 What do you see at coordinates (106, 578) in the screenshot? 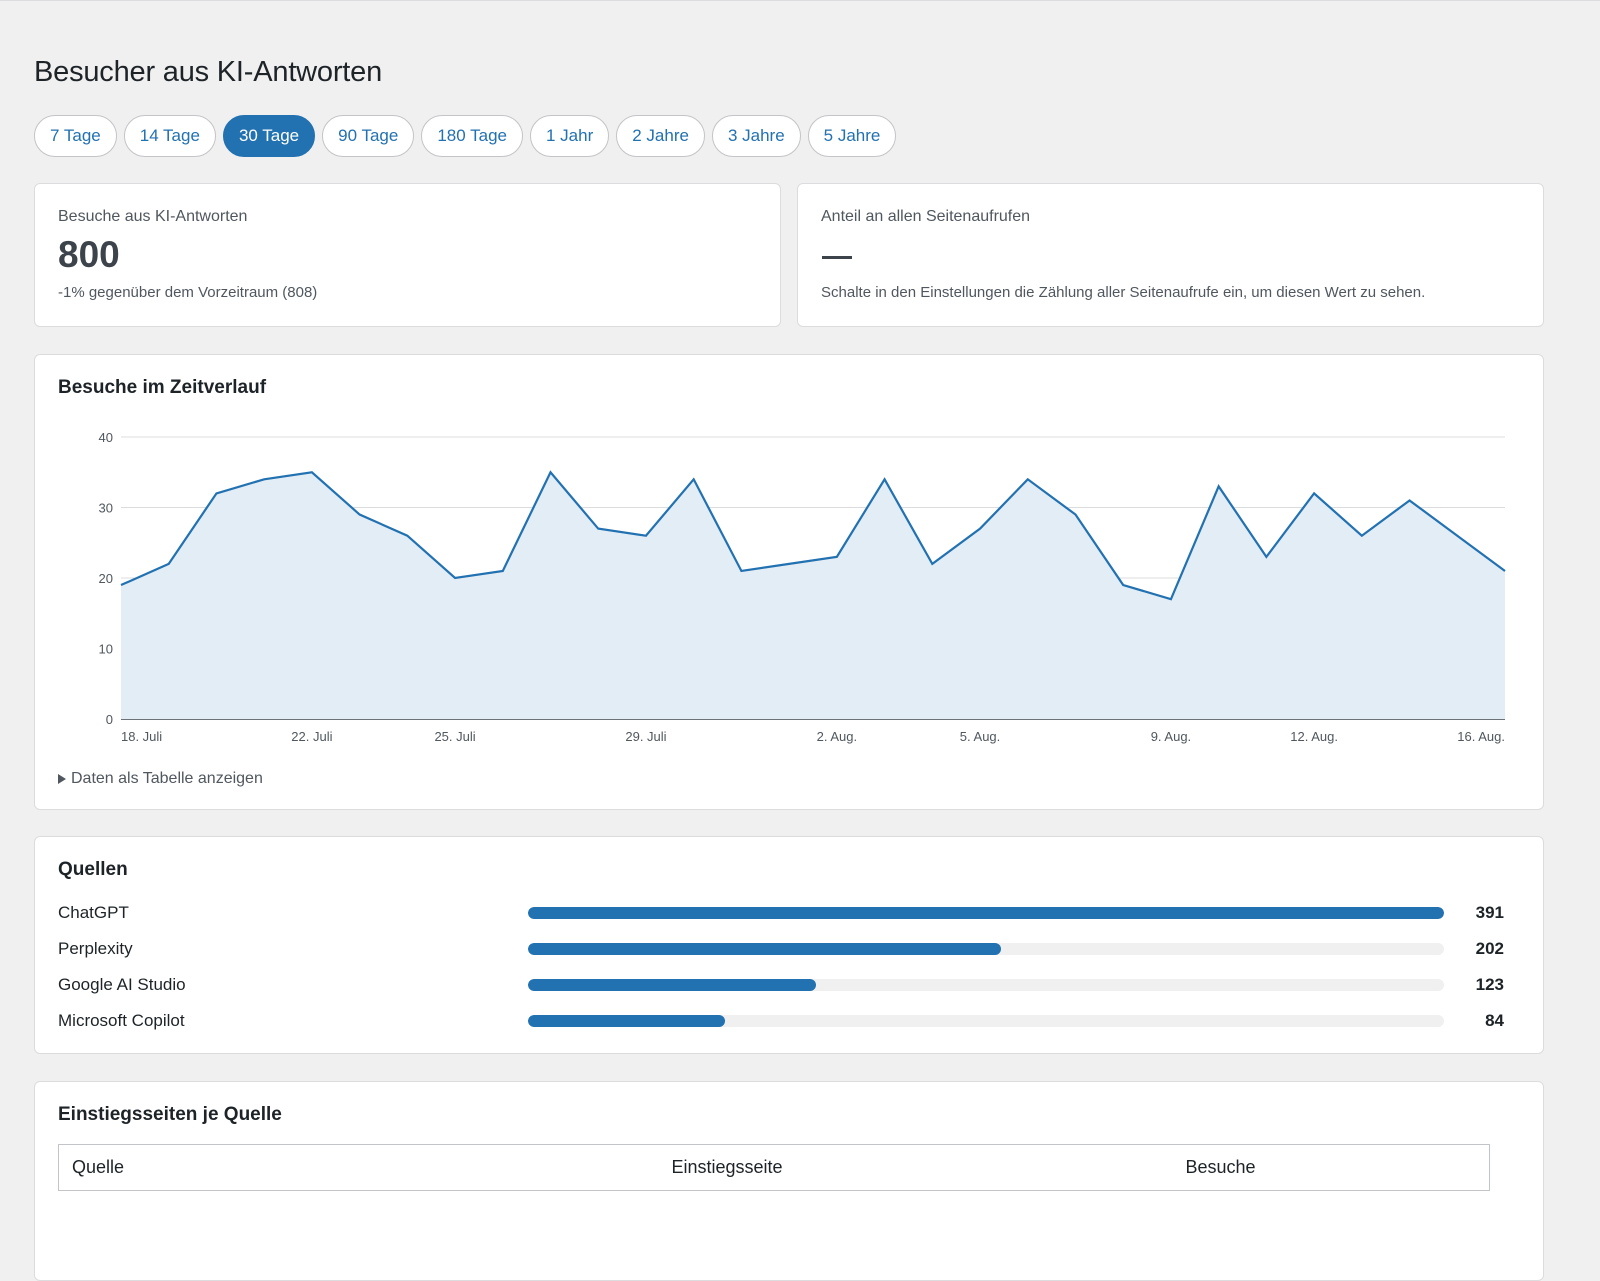
I see `y-tick-label: 20` at bounding box center [106, 578].